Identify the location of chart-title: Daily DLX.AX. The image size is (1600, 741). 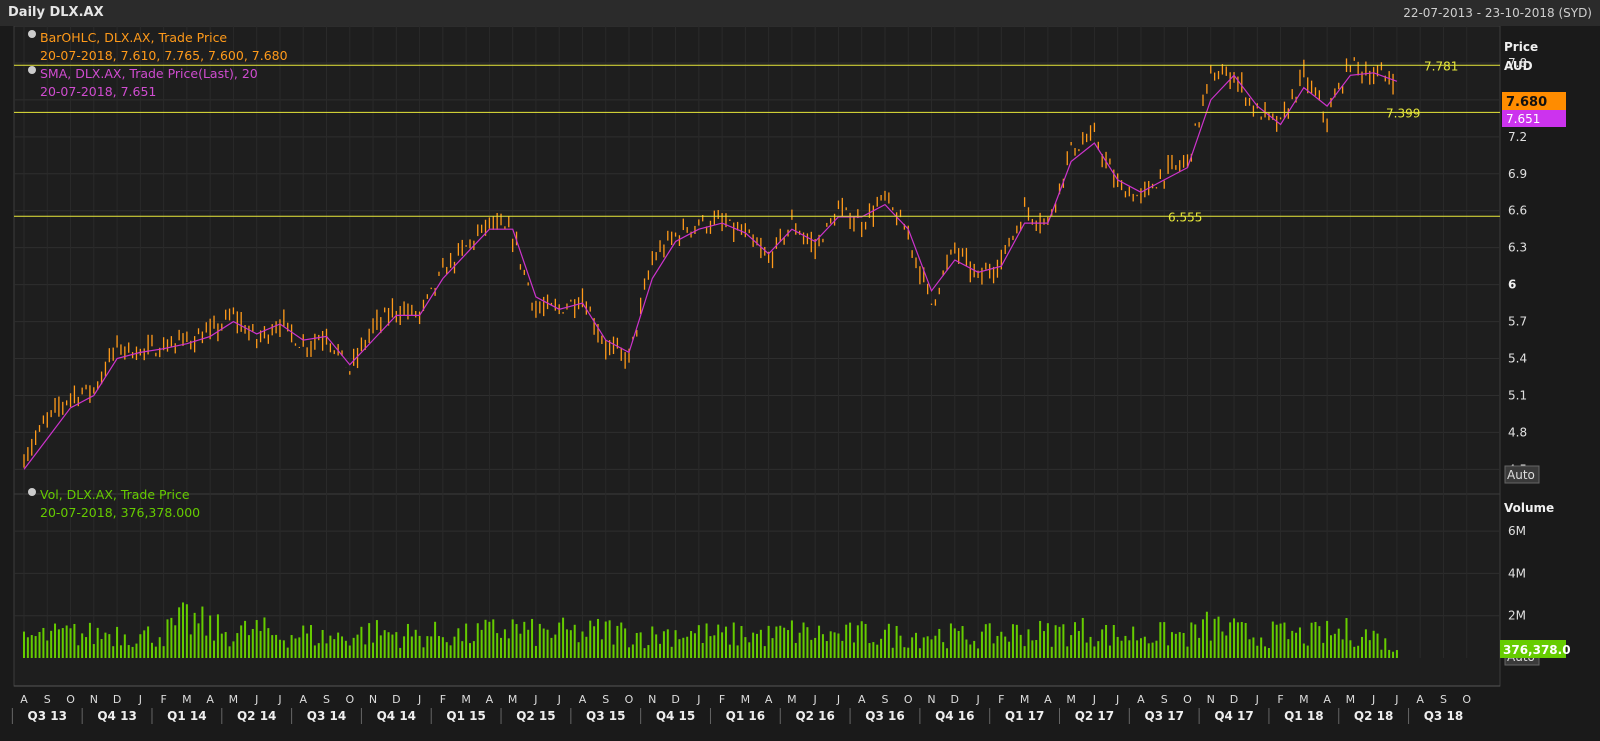
(56, 12).